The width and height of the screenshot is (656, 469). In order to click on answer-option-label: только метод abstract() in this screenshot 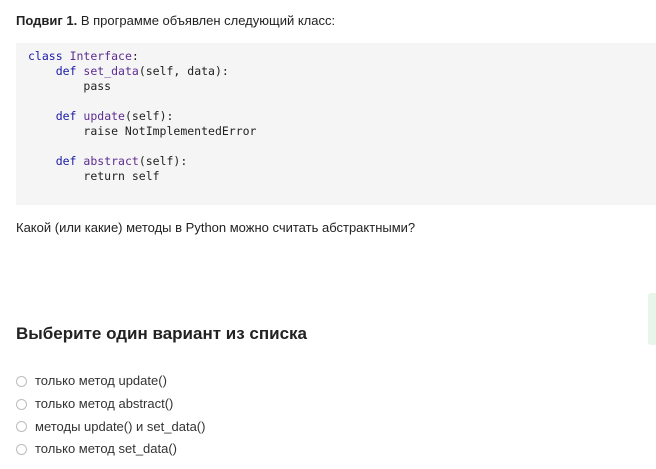, I will do `click(104, 404)`.